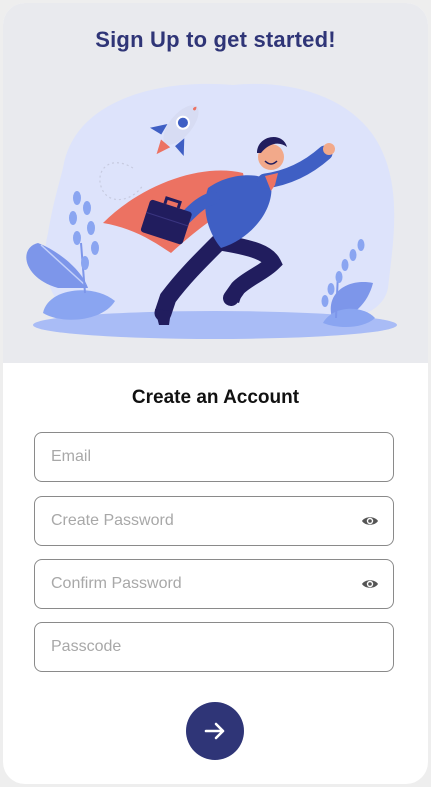  I want to click on submit-button, so click(215, 731).